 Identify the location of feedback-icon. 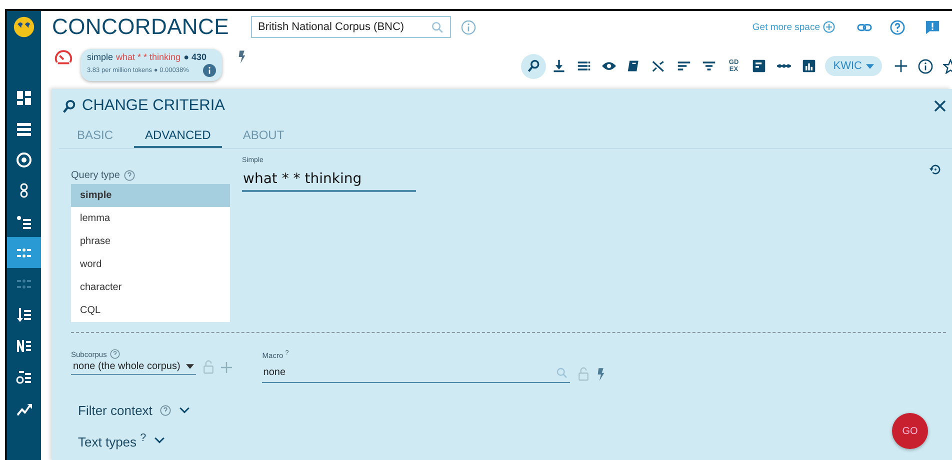
(932, 27).